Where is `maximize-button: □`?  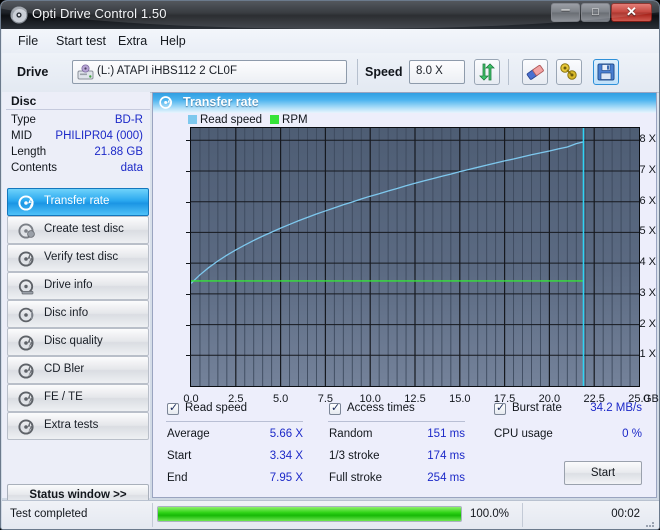 maximize-button: □ is located at coordinates (595, 12).